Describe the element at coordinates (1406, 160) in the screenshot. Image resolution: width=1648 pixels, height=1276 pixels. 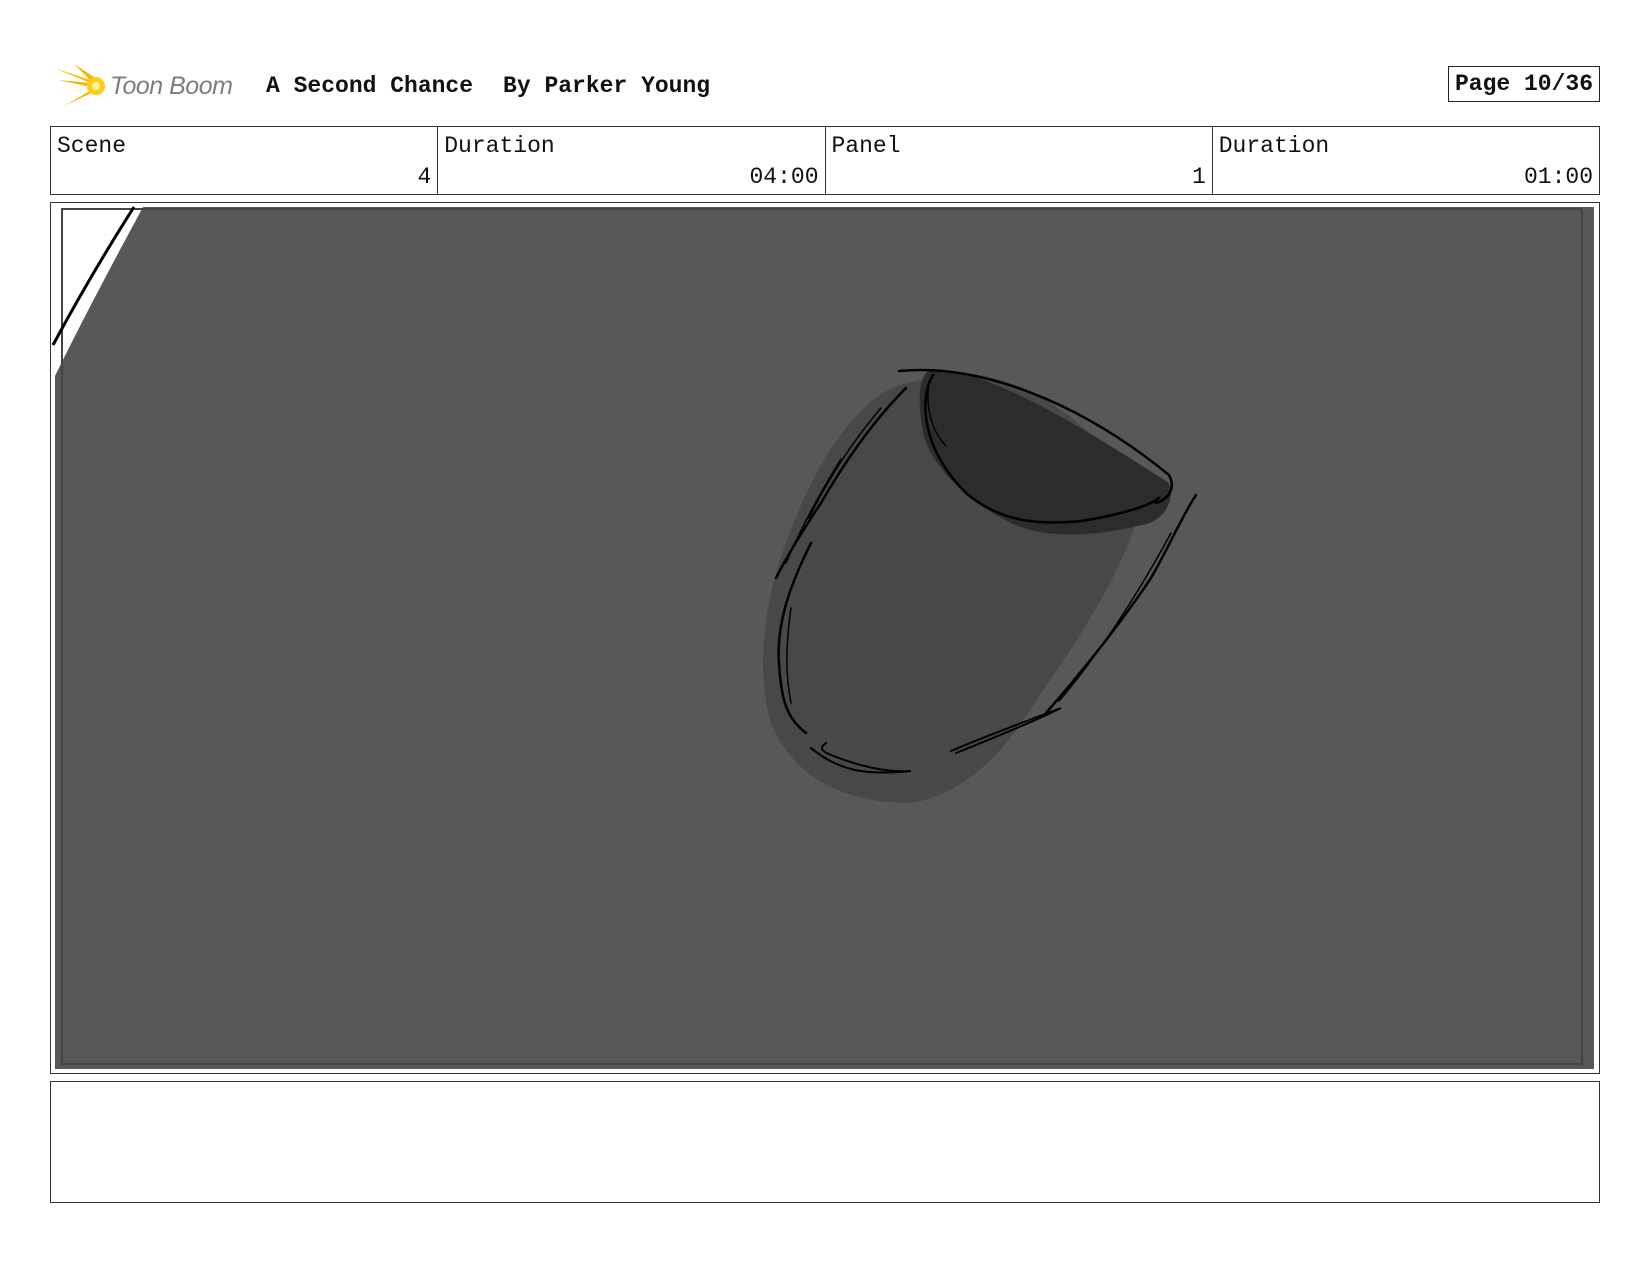
I see `panel-duration-cell: Duration 01:00` at that location.